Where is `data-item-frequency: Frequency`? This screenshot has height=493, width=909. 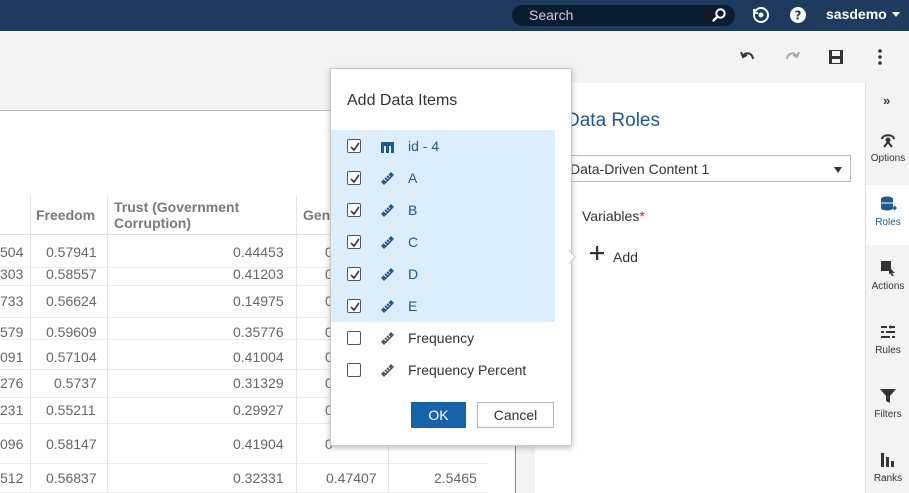
data-item-frequency: Frequency is located at coordinates (443, 338).